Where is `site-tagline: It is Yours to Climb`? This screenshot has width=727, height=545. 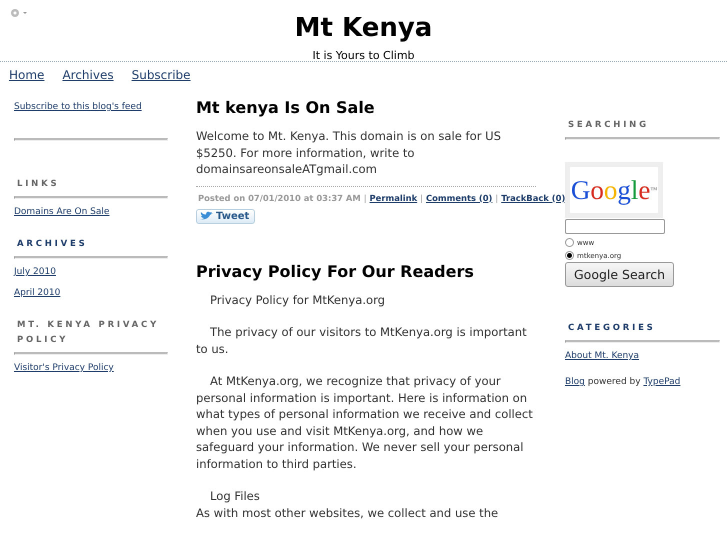
site-tagline: It is Yours to Climb is located at coordinates (363, 55).